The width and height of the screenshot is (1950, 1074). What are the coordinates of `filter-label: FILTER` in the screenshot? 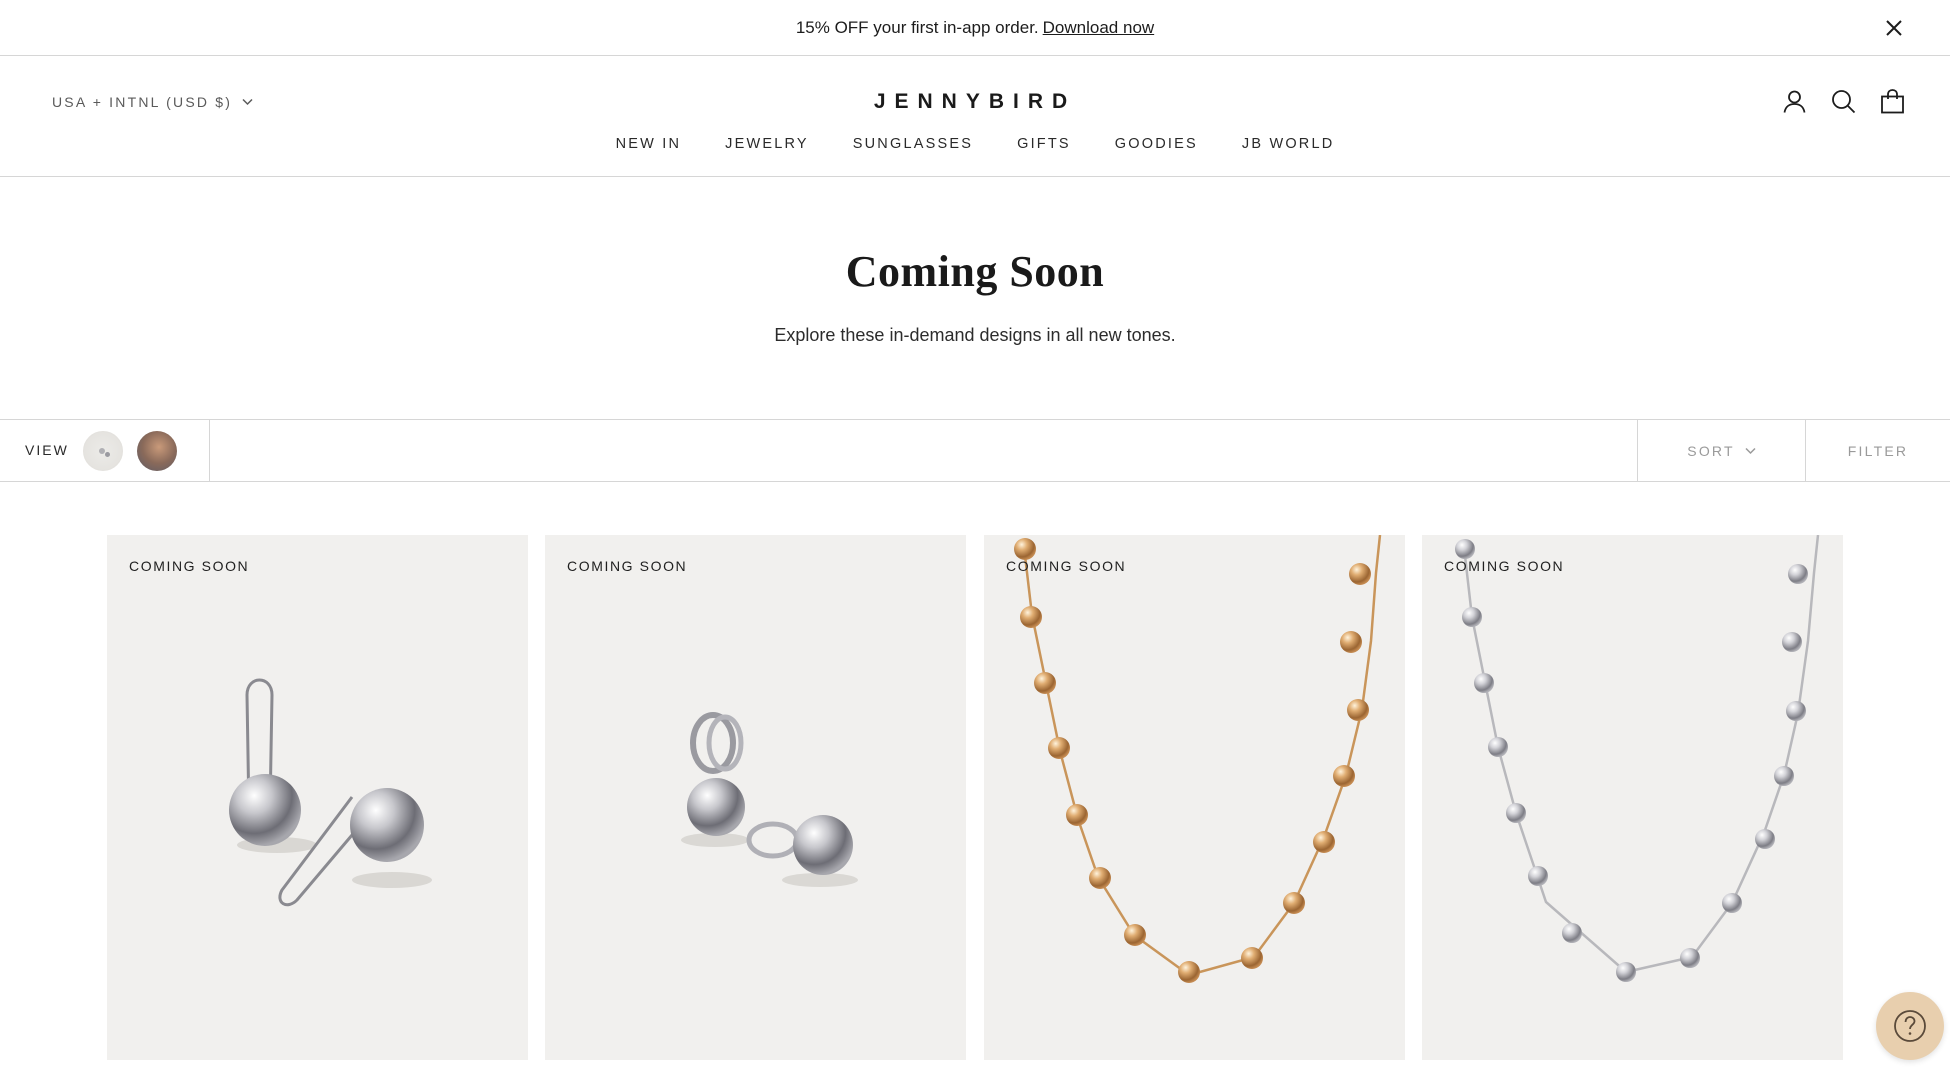 It's located at (1878, 450).